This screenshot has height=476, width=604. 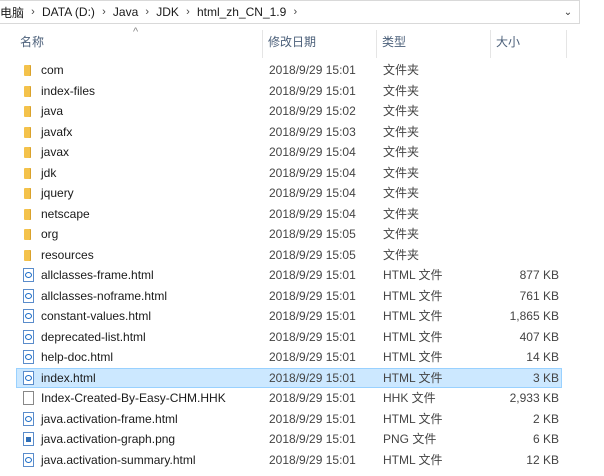 I want to click on file-name: help-doc.html, so click(x=77, y=357).